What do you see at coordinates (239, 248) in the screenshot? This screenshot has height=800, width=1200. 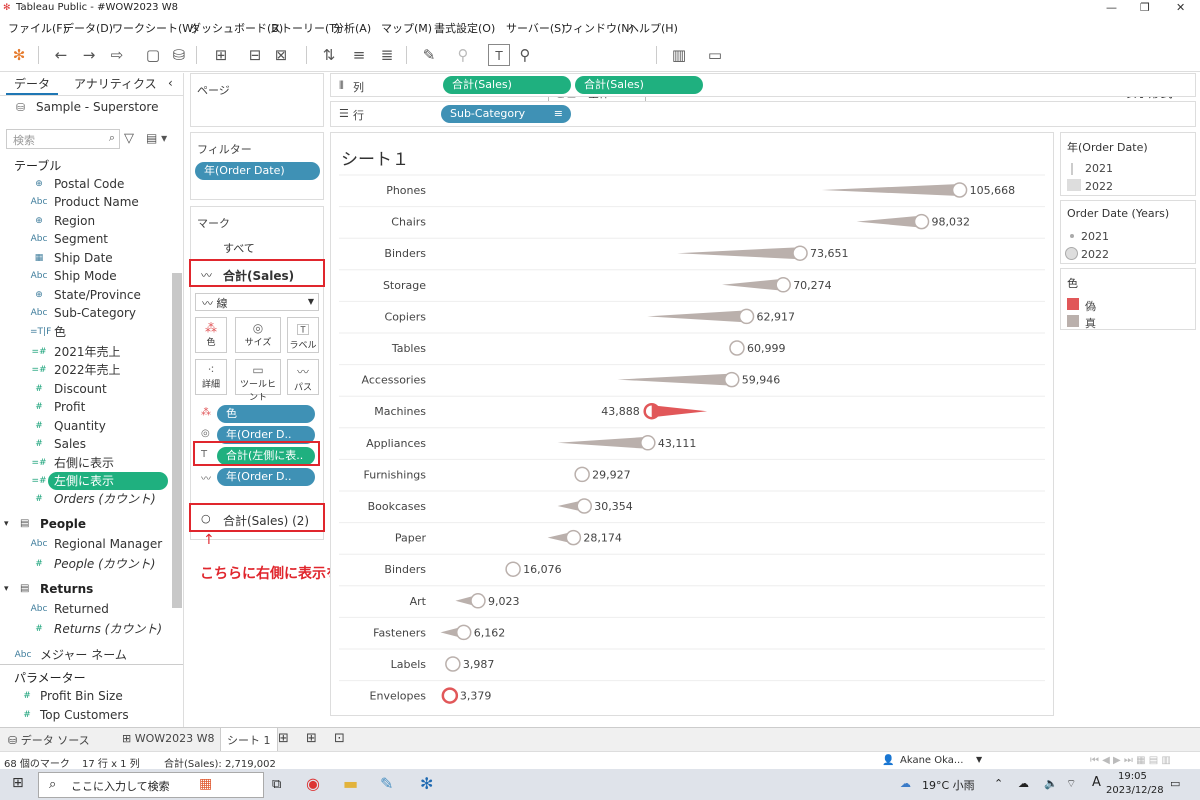 I see `marks-all-tab: すべて` at bounding box center [239, 248].